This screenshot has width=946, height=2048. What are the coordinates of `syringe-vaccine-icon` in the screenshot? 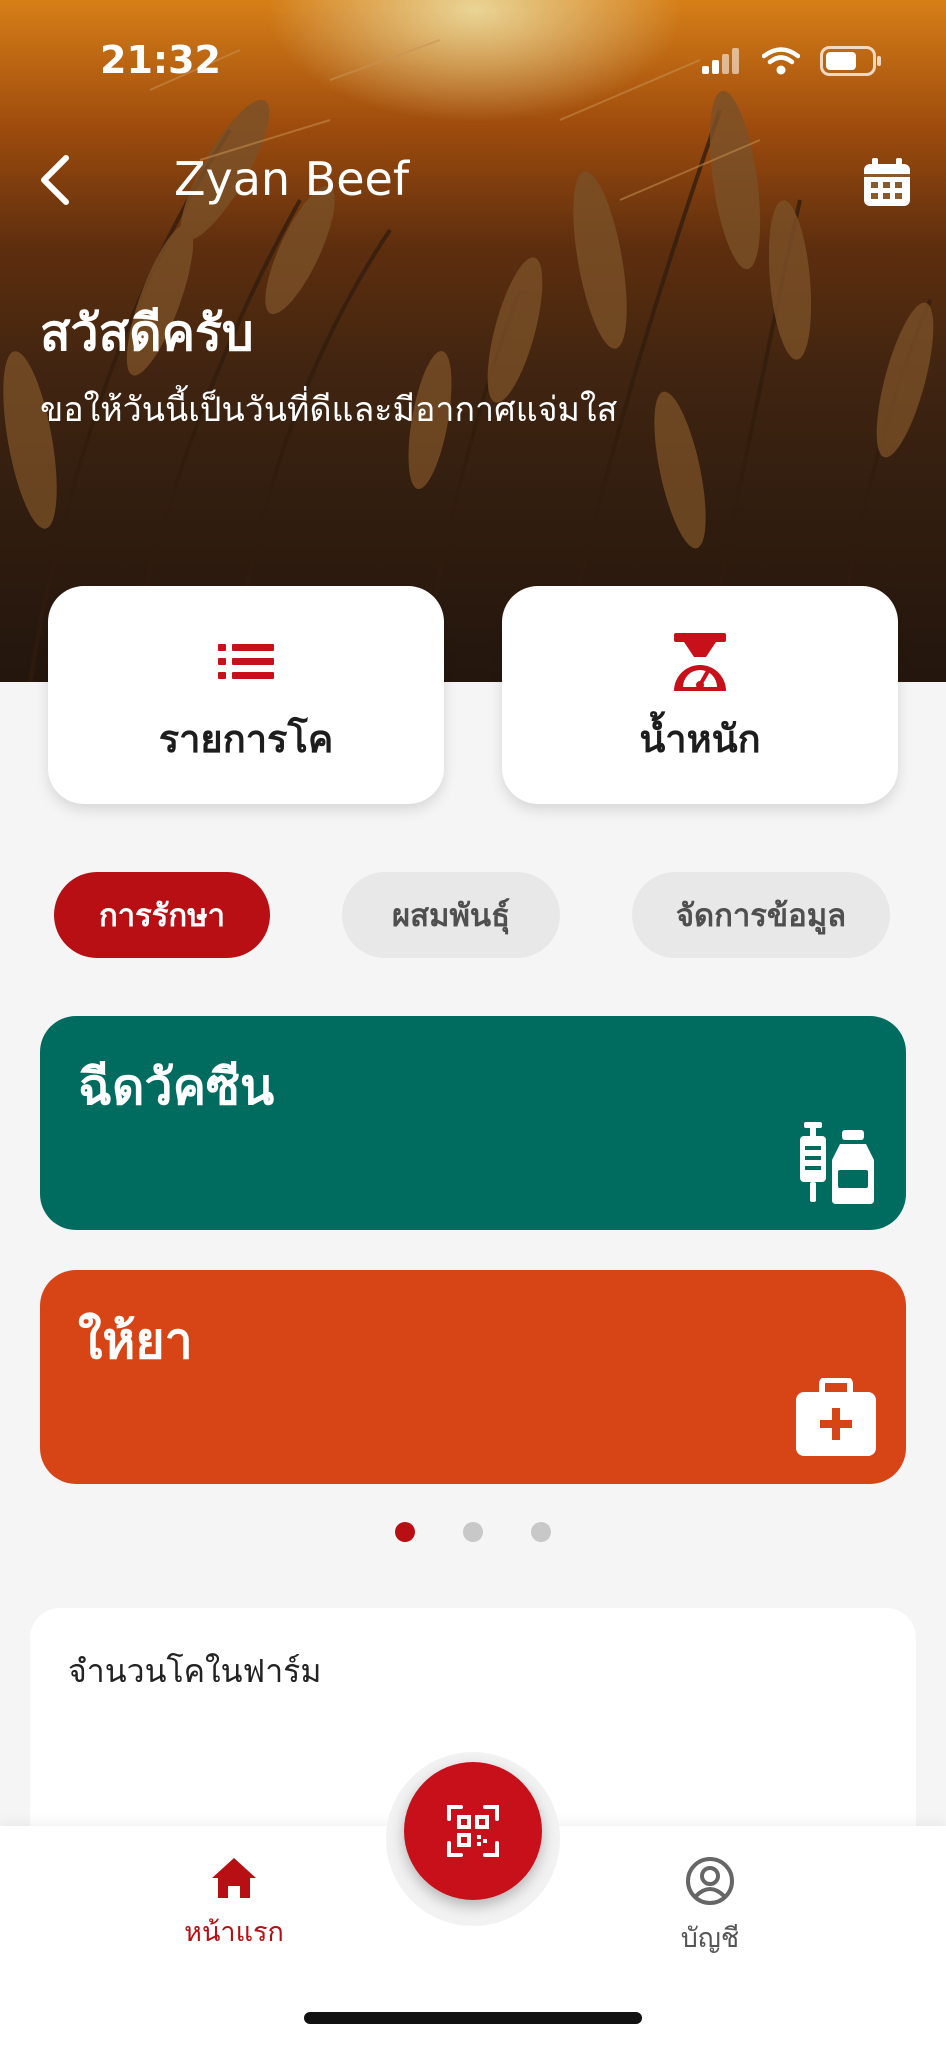 It's located at (837, 1163).